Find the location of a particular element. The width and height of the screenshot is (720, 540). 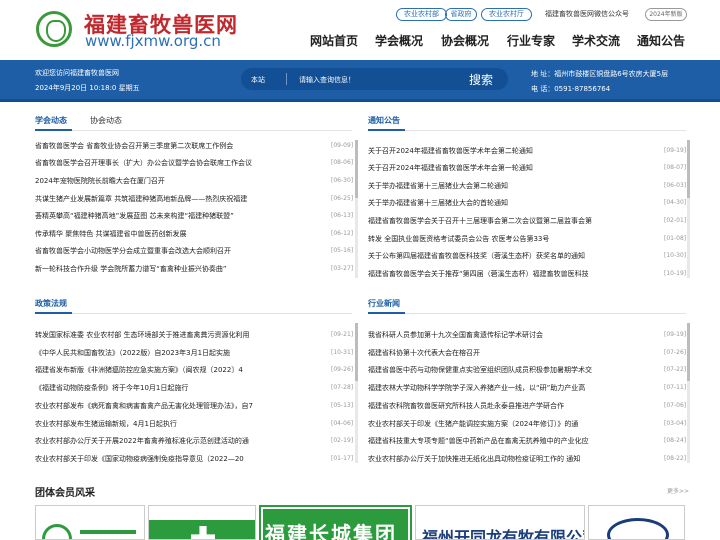

new-version-badge: 2024年新版 is located at coordinates (666, 14).